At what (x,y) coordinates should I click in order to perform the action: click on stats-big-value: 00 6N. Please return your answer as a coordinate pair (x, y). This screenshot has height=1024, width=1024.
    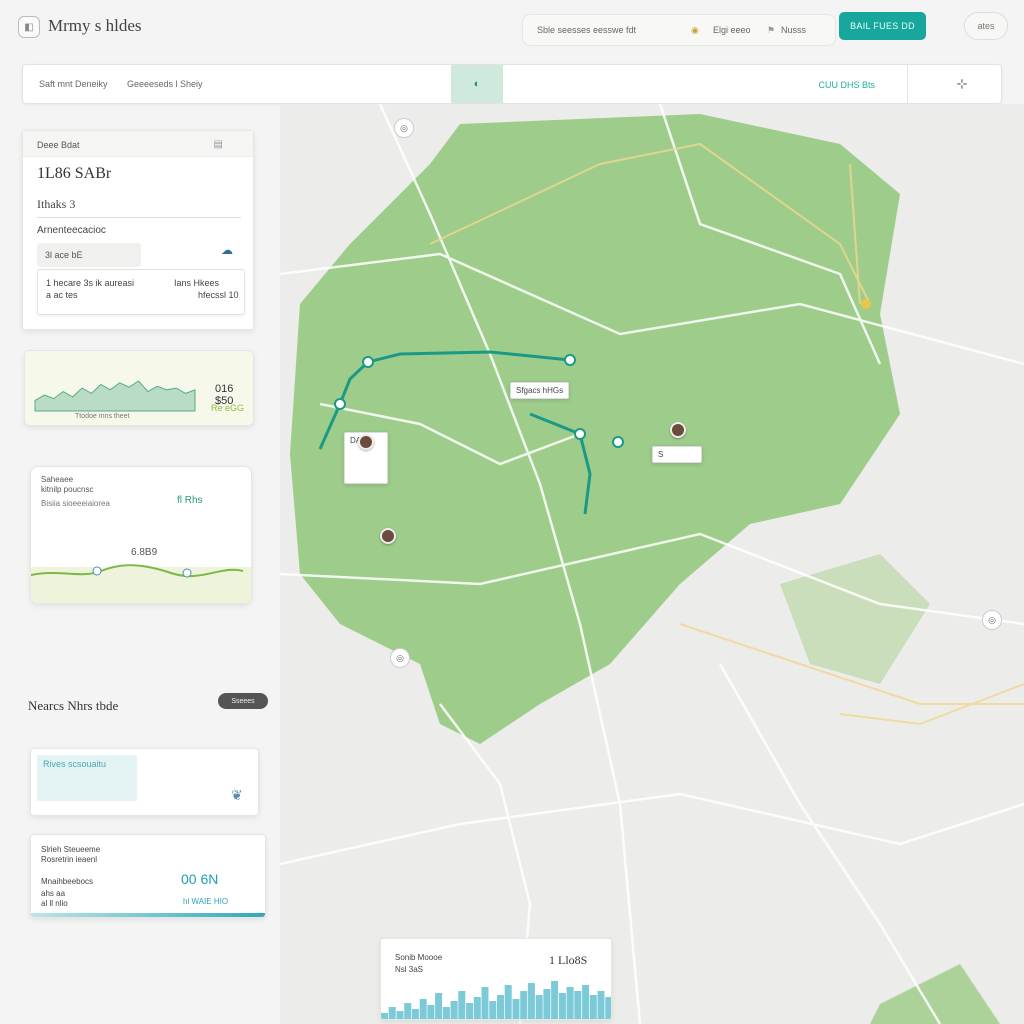
    Looking at the image, I should click on (200, 879).